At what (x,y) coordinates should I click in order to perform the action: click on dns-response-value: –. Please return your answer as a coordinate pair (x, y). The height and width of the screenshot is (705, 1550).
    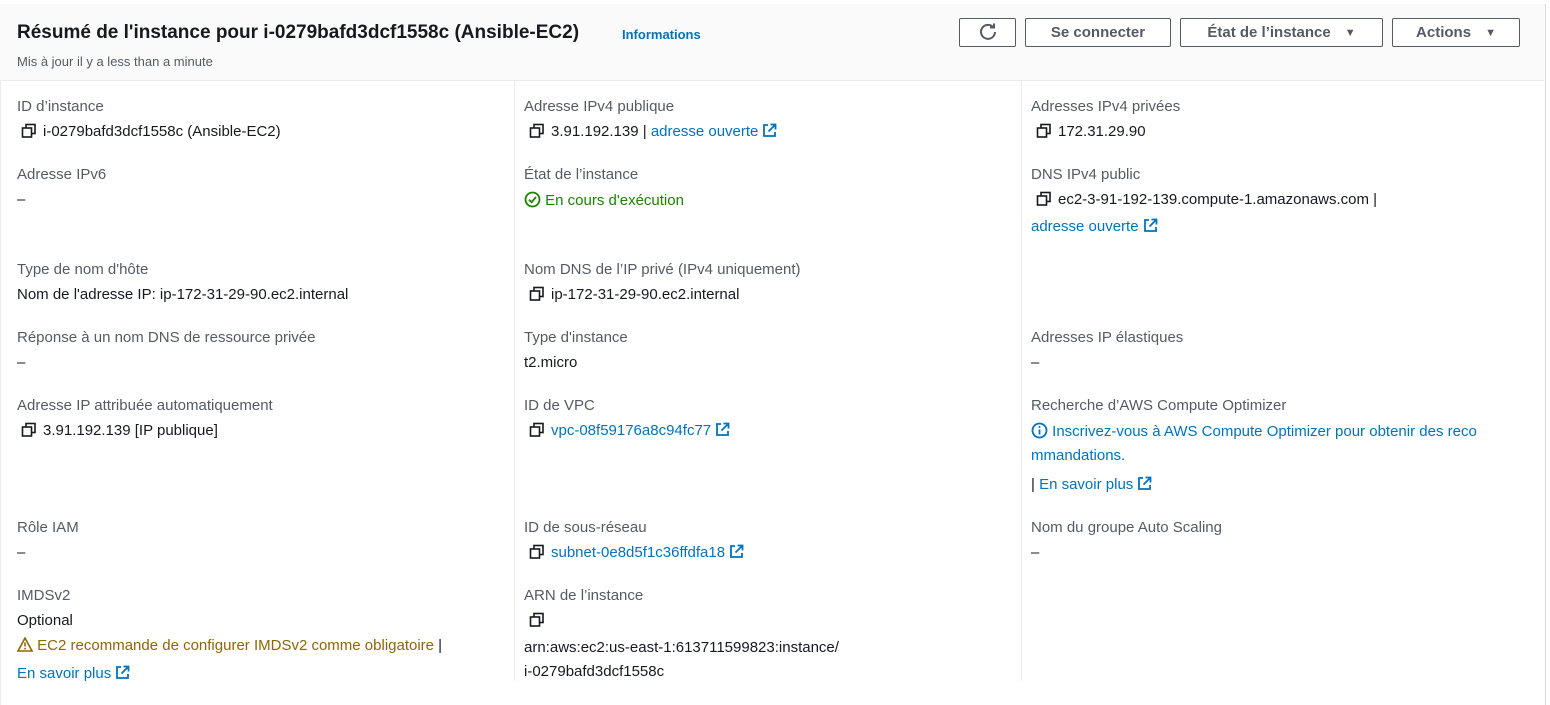
    Looking at the image, I should click on (21, 362).